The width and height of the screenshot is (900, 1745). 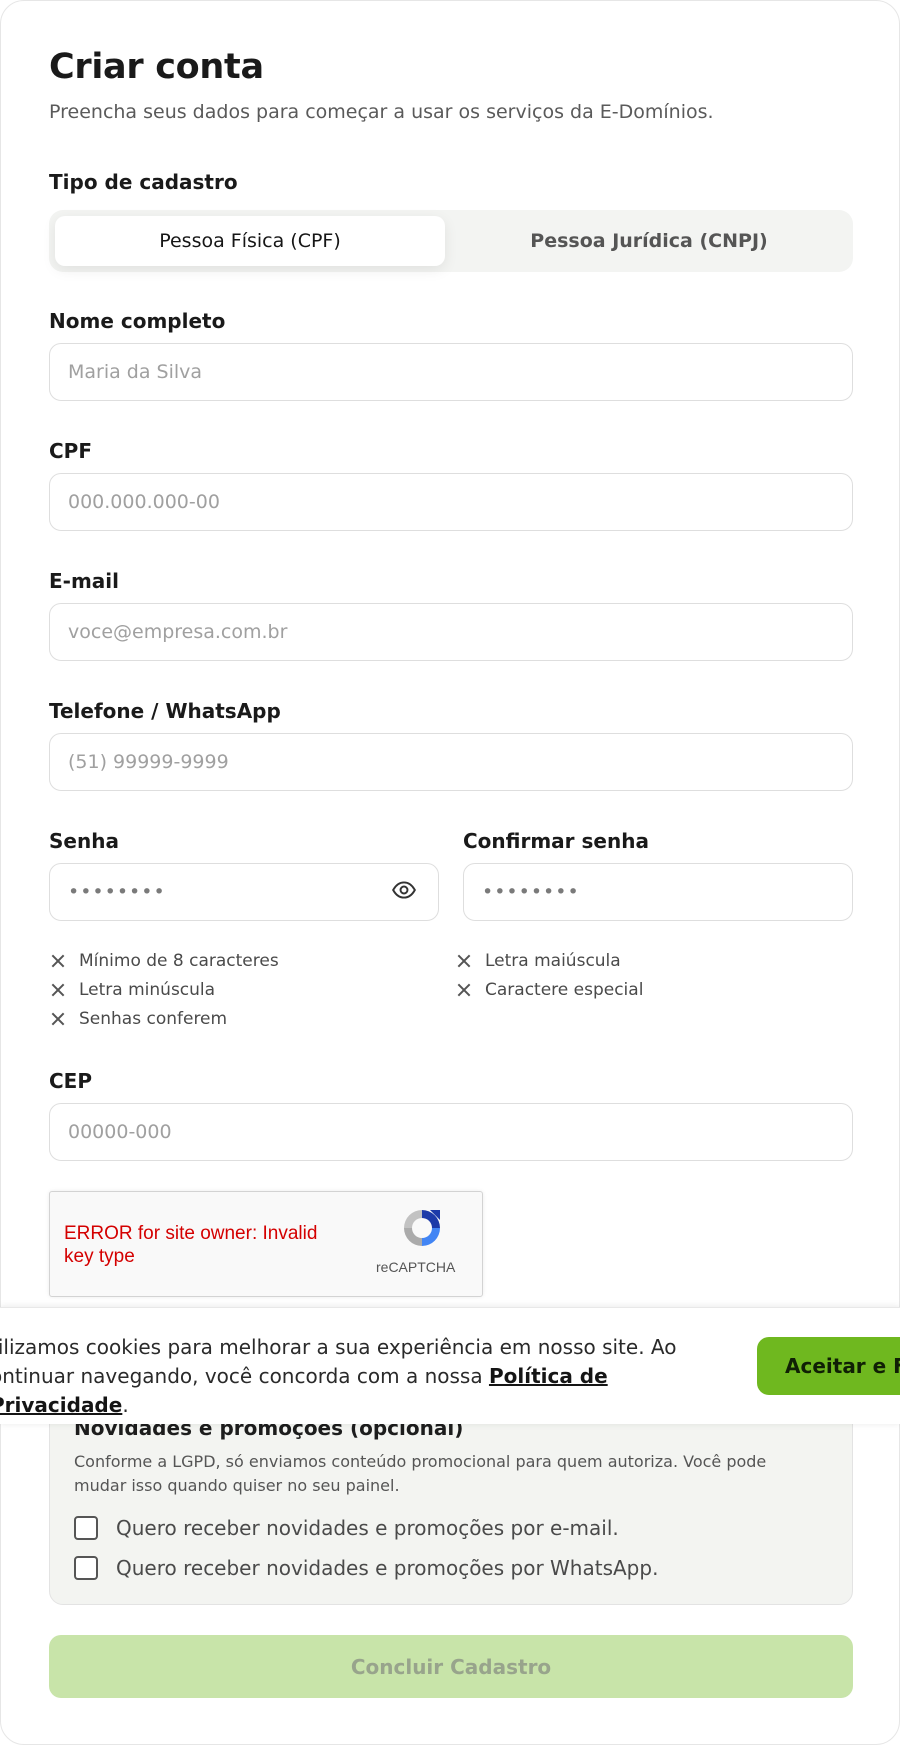 I want to click on requirement-item: Letra minúscula, so click(x=133, y=990).